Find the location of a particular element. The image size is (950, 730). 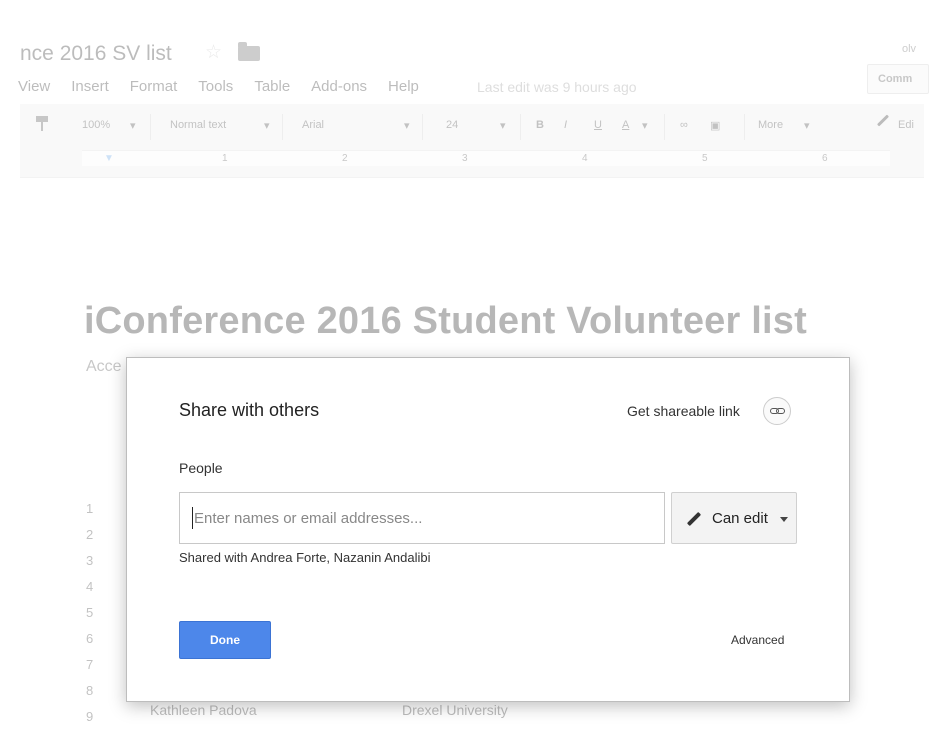

editing-mode-button: Edi is located at coordinates (906, 125).